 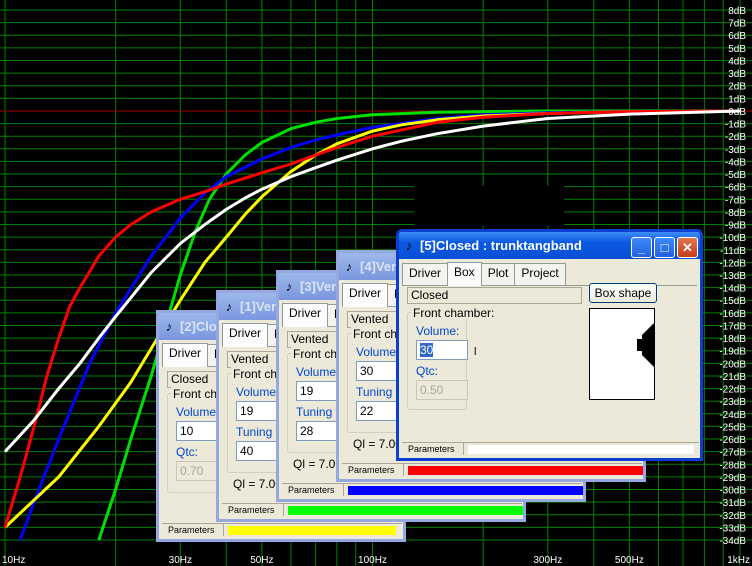 I want to click on volume-input: 30, so click(x=442, y=350).